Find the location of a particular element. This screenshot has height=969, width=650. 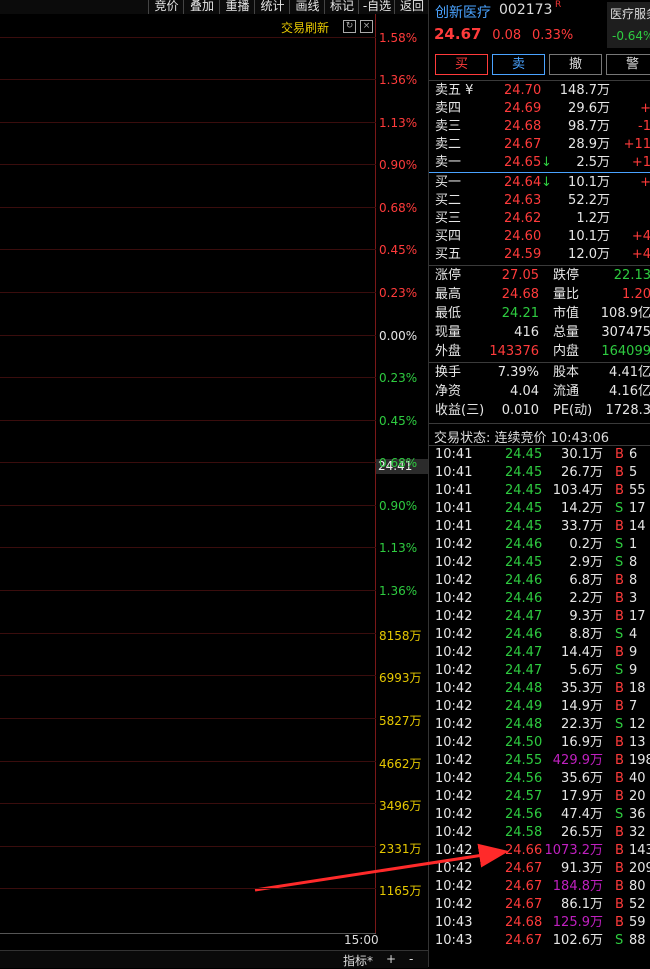

level-volume: 52.2万 is located at coordinates (589, 201).